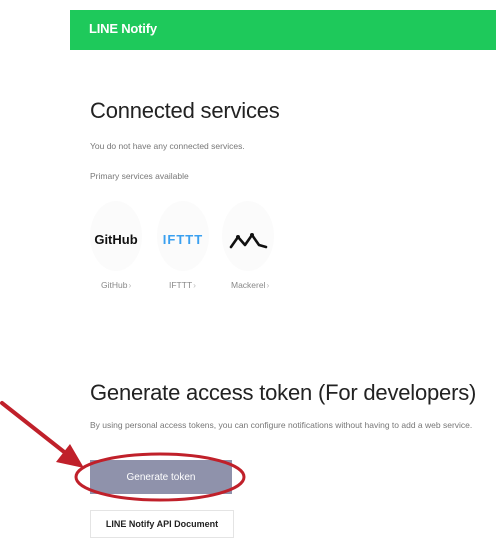 The width and height of the screenshot is (496, 538). I want to click on ifttt-logo: IFTTT, so click(183, 239).